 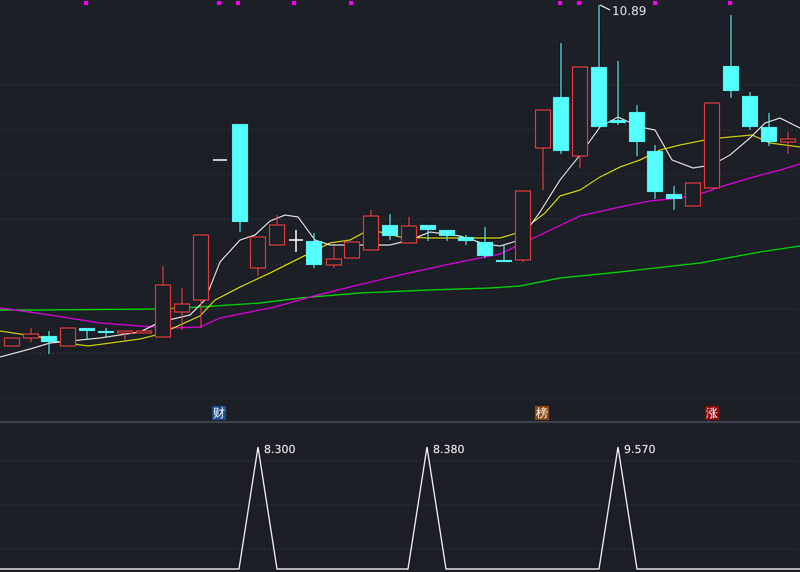 I want to click on leader-line, so click(x=605, y=7).